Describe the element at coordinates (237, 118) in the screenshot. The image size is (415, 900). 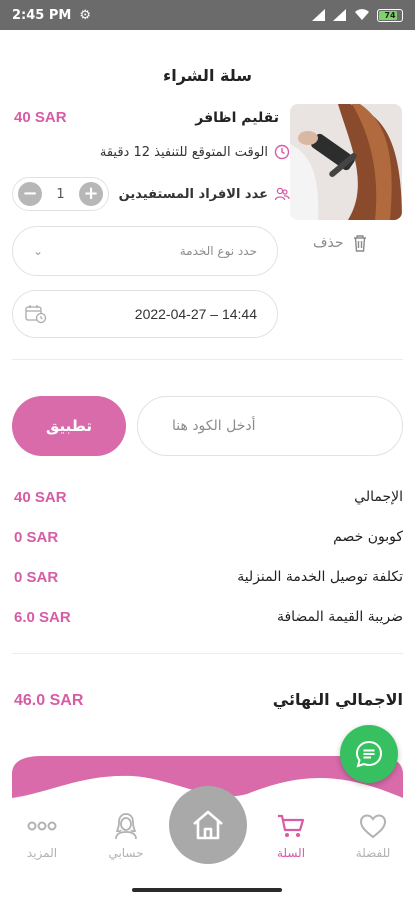
I see `service-name: تقليم اظافر` at that location.